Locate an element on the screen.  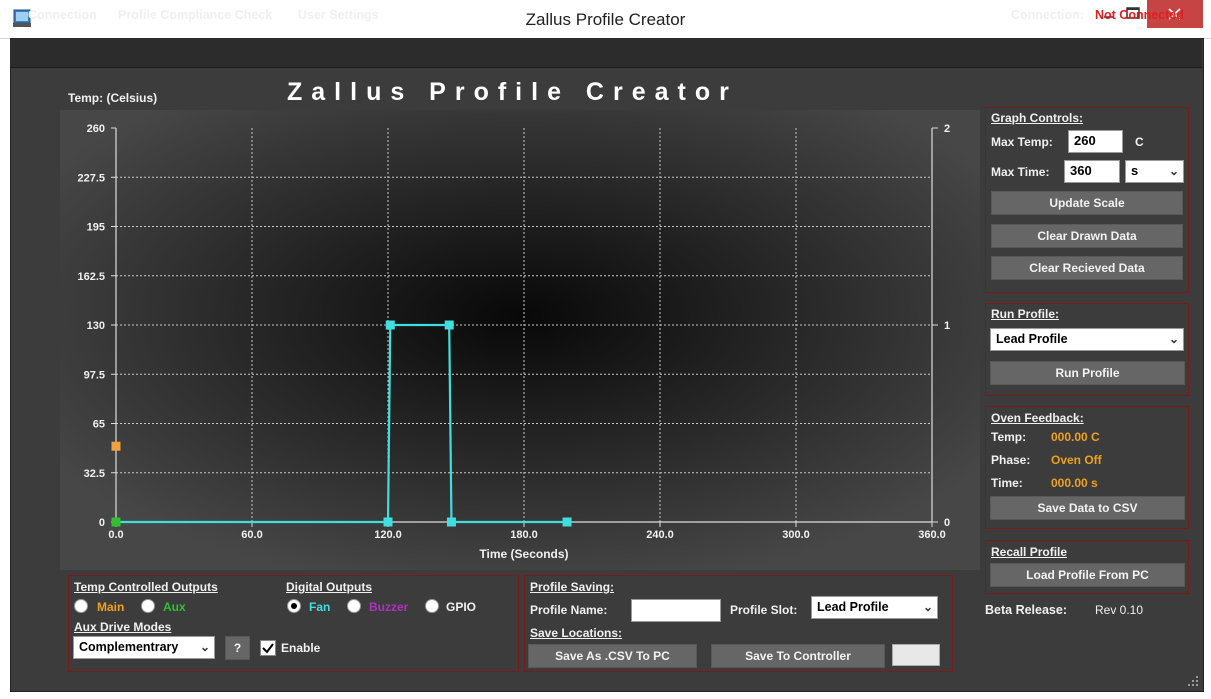
max-temp-label: Max Temp: is located at coordinates (1022, 142).